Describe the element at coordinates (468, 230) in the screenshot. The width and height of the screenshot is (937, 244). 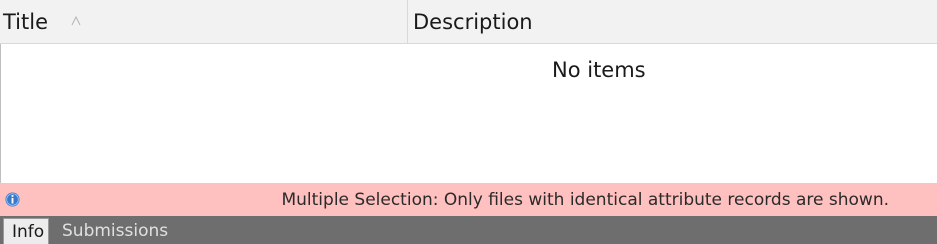
I see `tab-bar: Info Submissions` at that location.